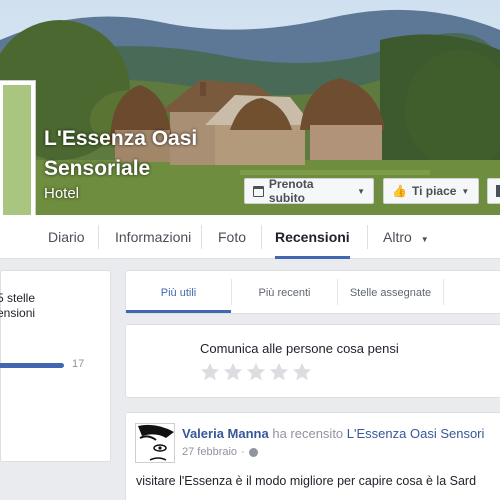 The height and width of the screenshot is (500, 500). I want to click on tab-star-rating: Stelle assegnate, so click(390, 292).